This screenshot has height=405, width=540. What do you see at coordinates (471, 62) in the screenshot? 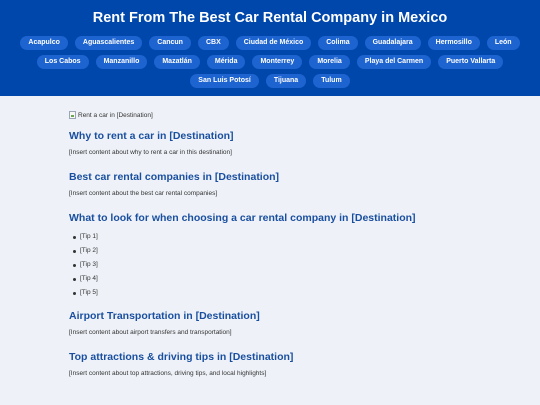
I see `destination-pill: Puerto Vallarta` at bounding box center [471, 62].